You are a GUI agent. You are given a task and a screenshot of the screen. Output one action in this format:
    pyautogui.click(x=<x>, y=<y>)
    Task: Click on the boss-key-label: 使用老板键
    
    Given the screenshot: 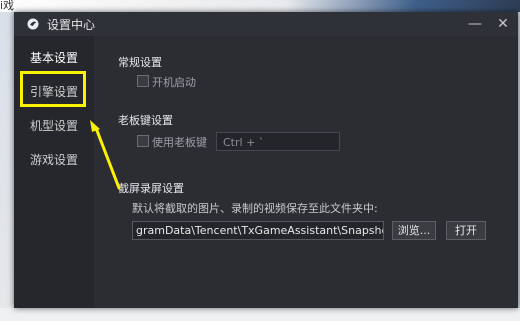 What is the action you would take?
    pyautogui.click(x=179, y=142)
    